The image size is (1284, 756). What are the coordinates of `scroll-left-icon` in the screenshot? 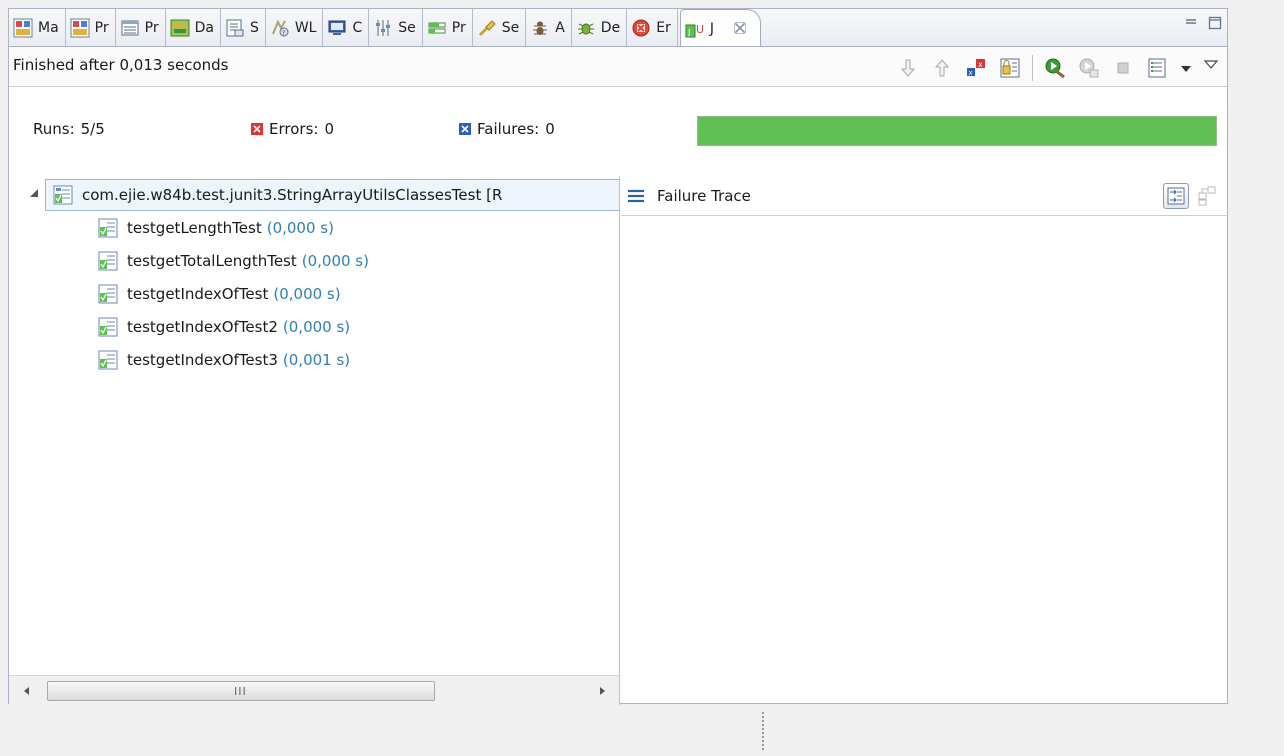 It's located at (27, 691).